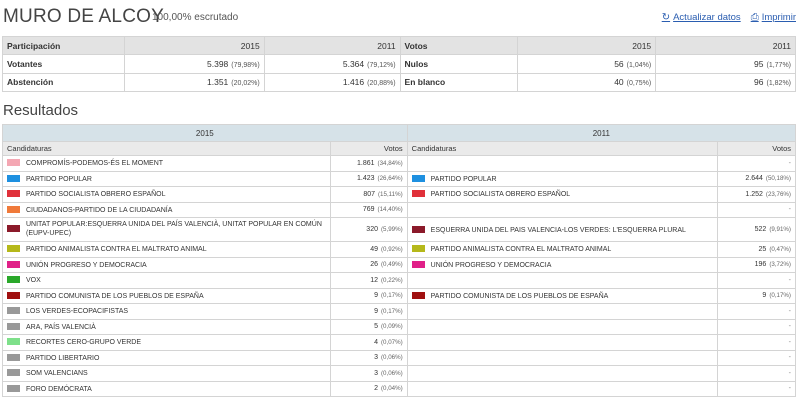  What do you see at coordinates (459, 45) in the screenshot?
I see `votes-header: Votos` at bounding box center [459, 45].